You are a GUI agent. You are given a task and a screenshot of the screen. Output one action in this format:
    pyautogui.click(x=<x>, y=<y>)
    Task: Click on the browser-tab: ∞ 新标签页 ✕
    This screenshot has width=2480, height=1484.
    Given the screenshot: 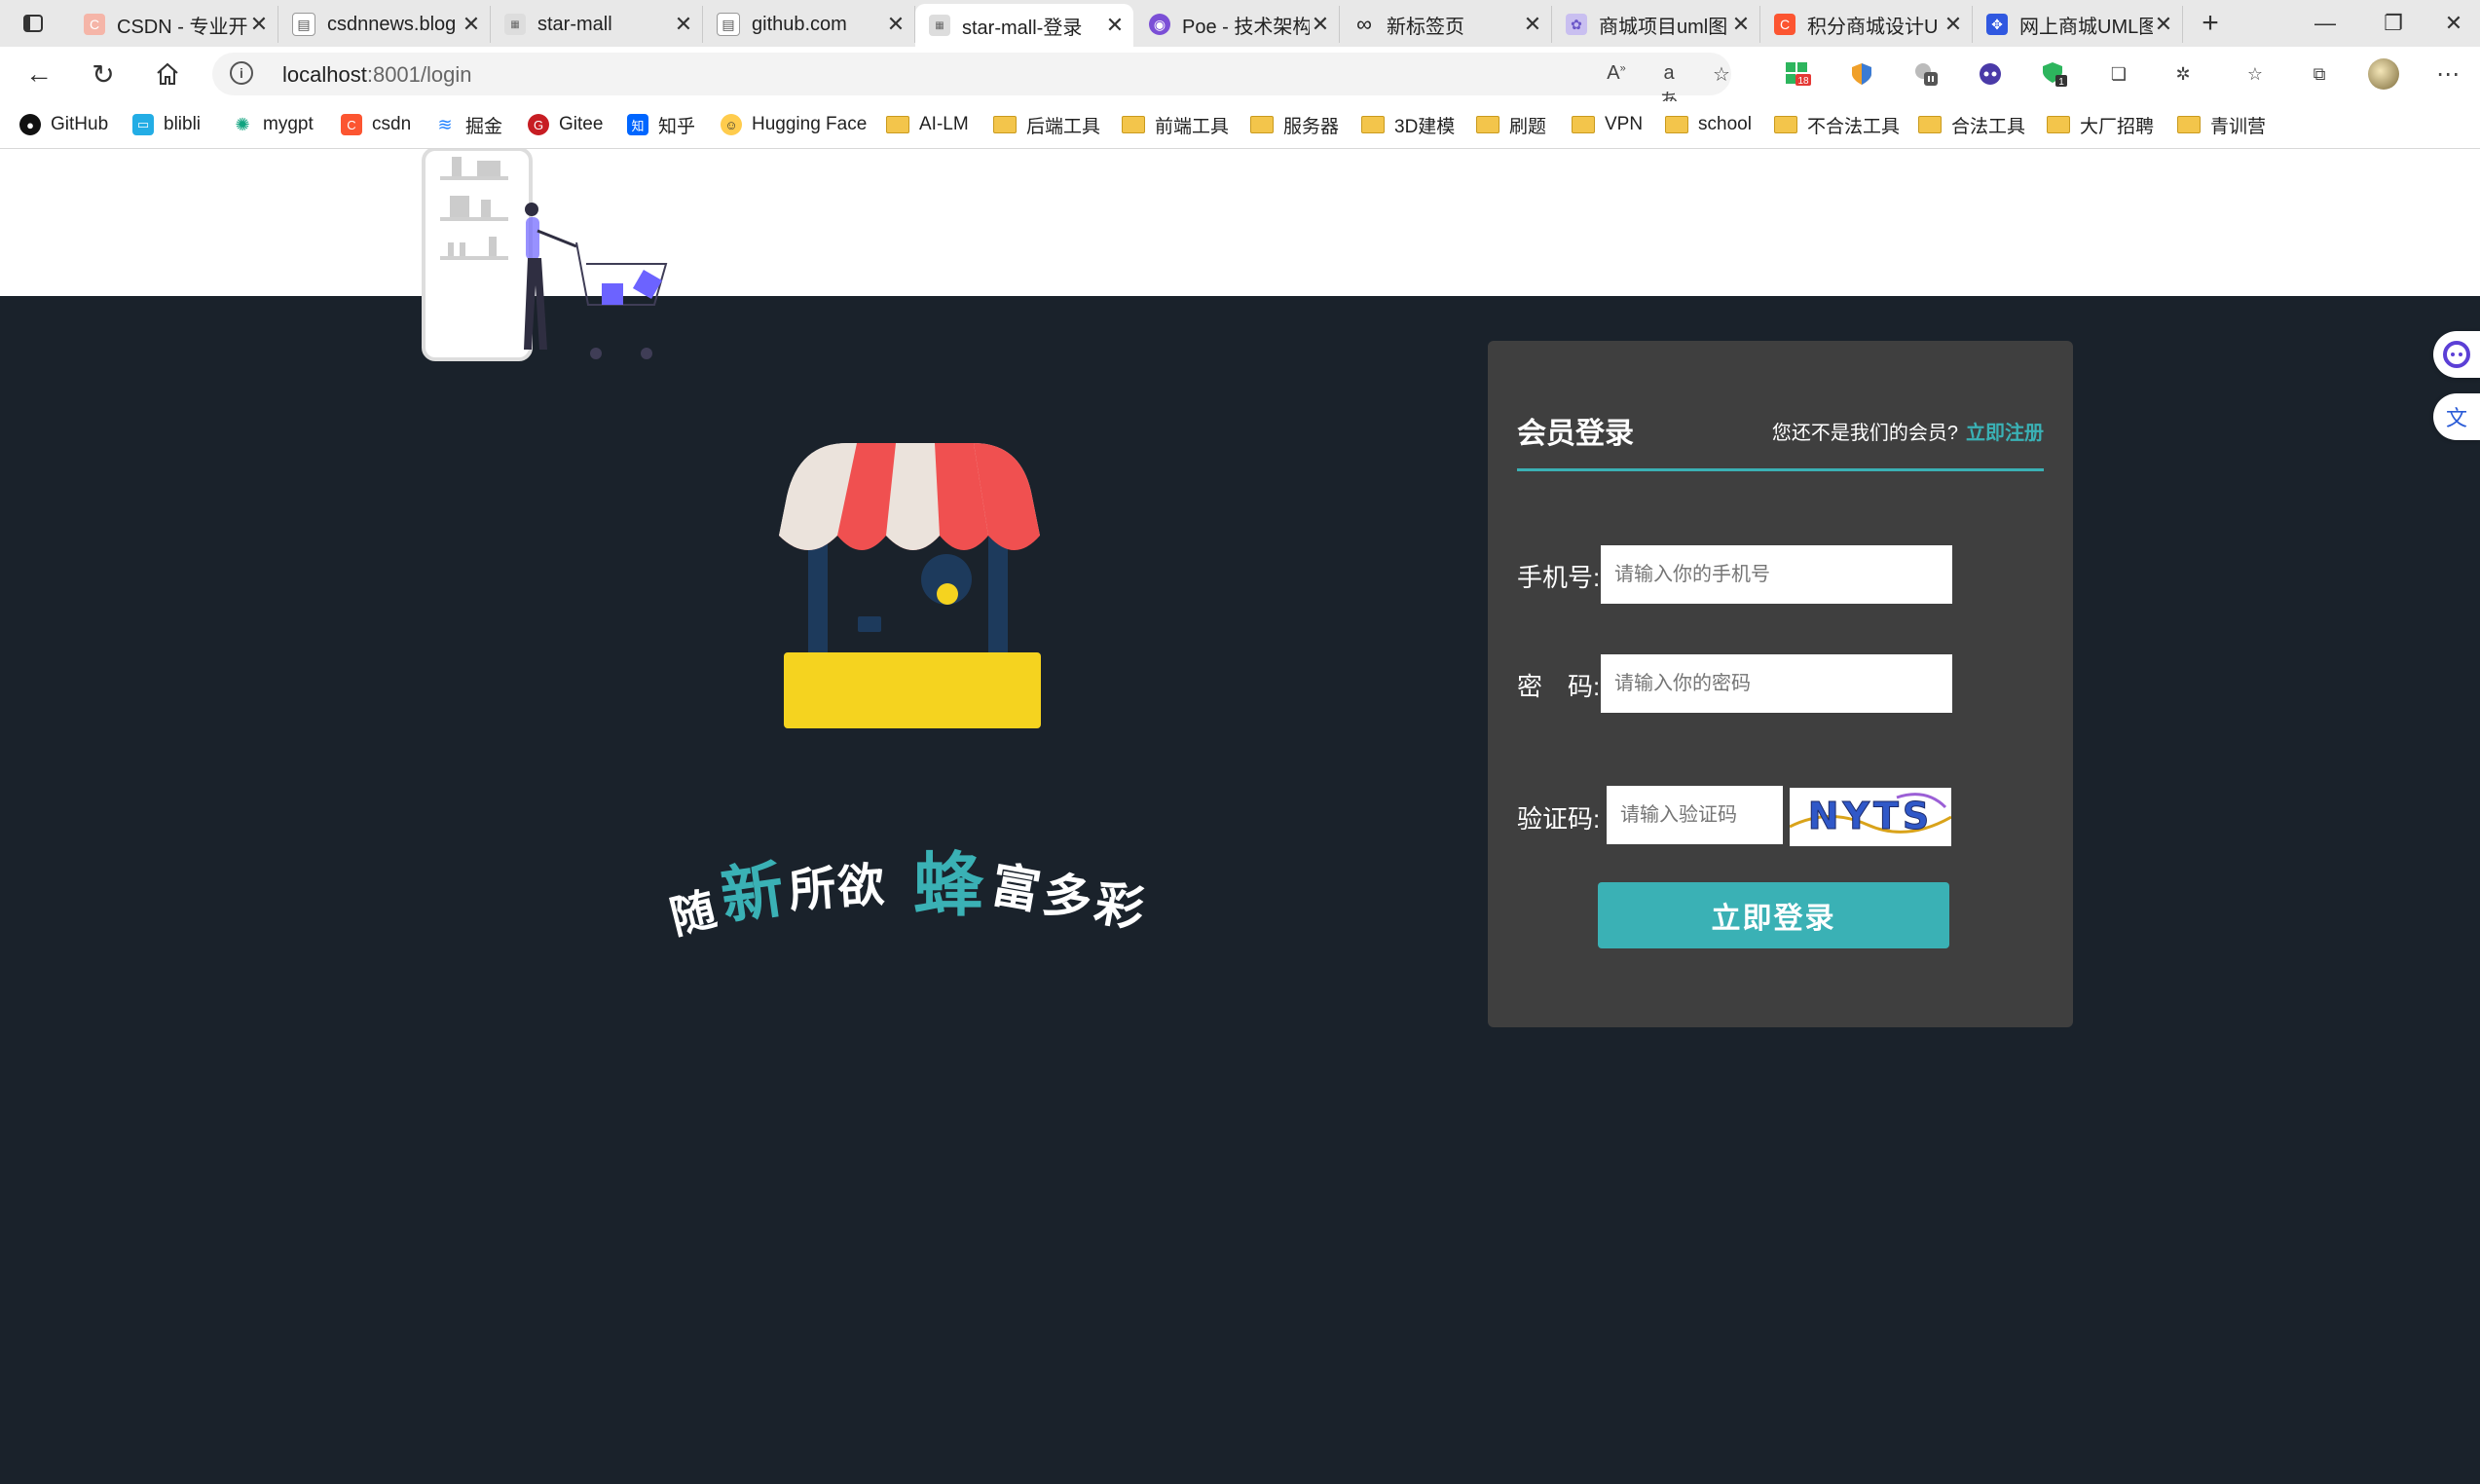 What is the action you would take?
    pyautogui.click(x=1446, y=24)
    